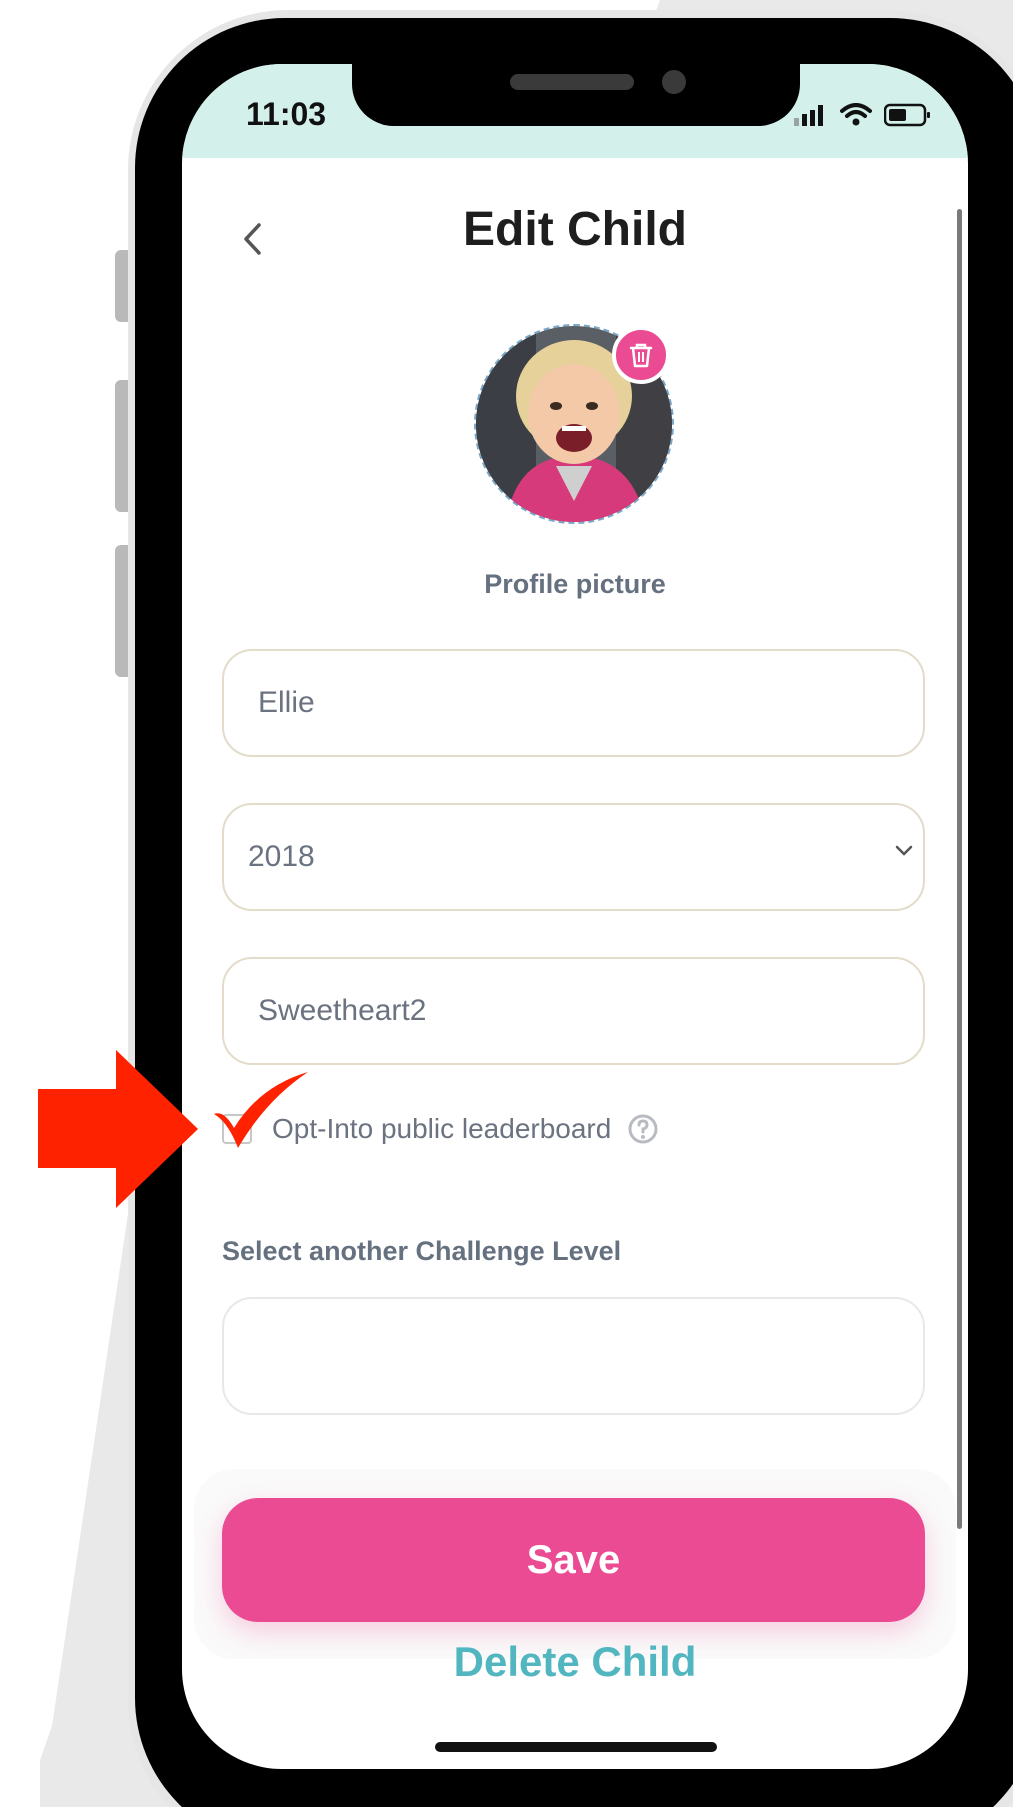 Image resolution: width=1013 pixels, height=1807 pixels. I want to click on wifi-icon, so click(856, 114).